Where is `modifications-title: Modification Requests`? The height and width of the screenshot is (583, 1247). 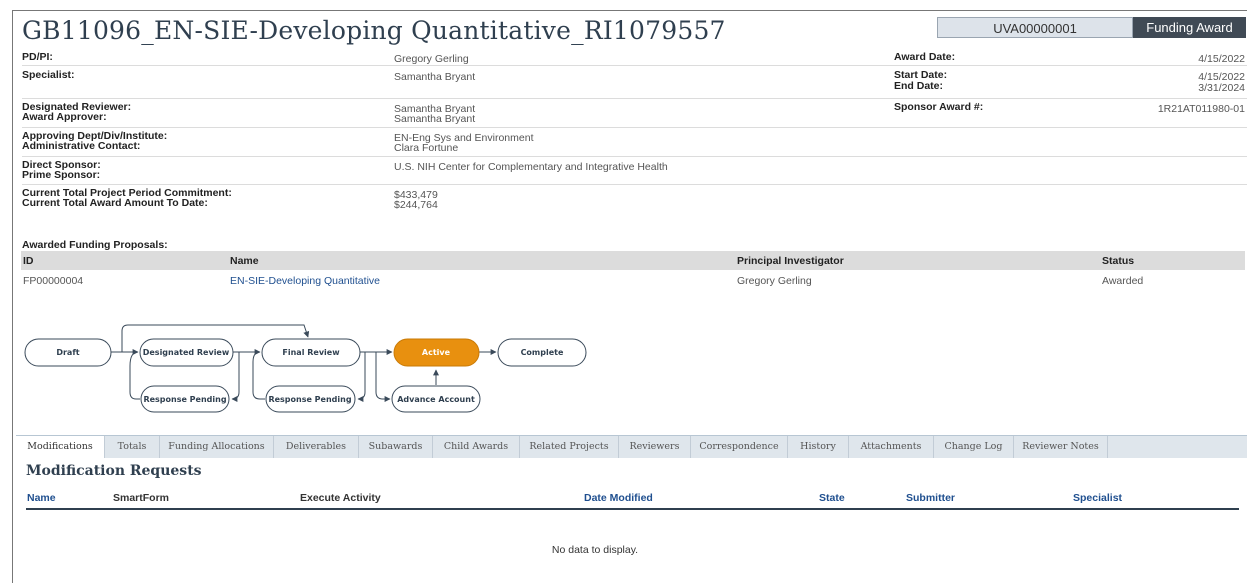 modifications-title: Modification Requests is located at coordinates (114, 471).